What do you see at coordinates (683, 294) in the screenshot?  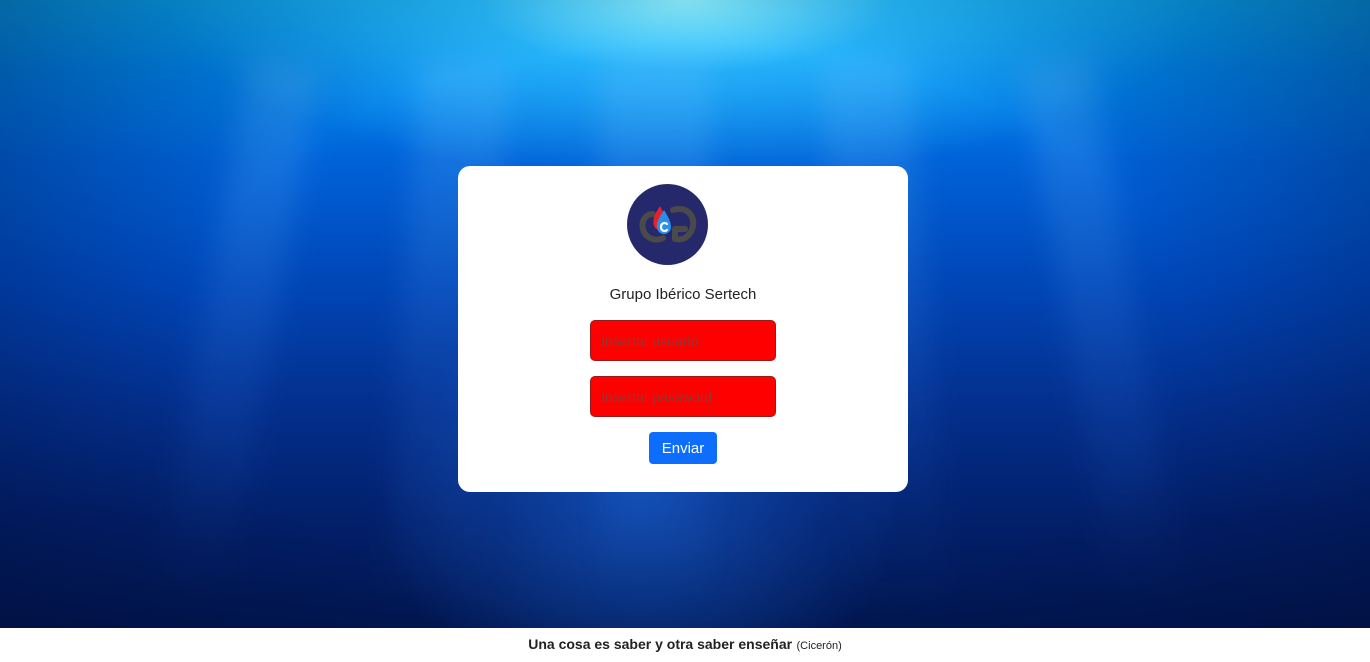 I see `company-name: Grupo Ibérico Sertech` at bounding box center [683, 294].